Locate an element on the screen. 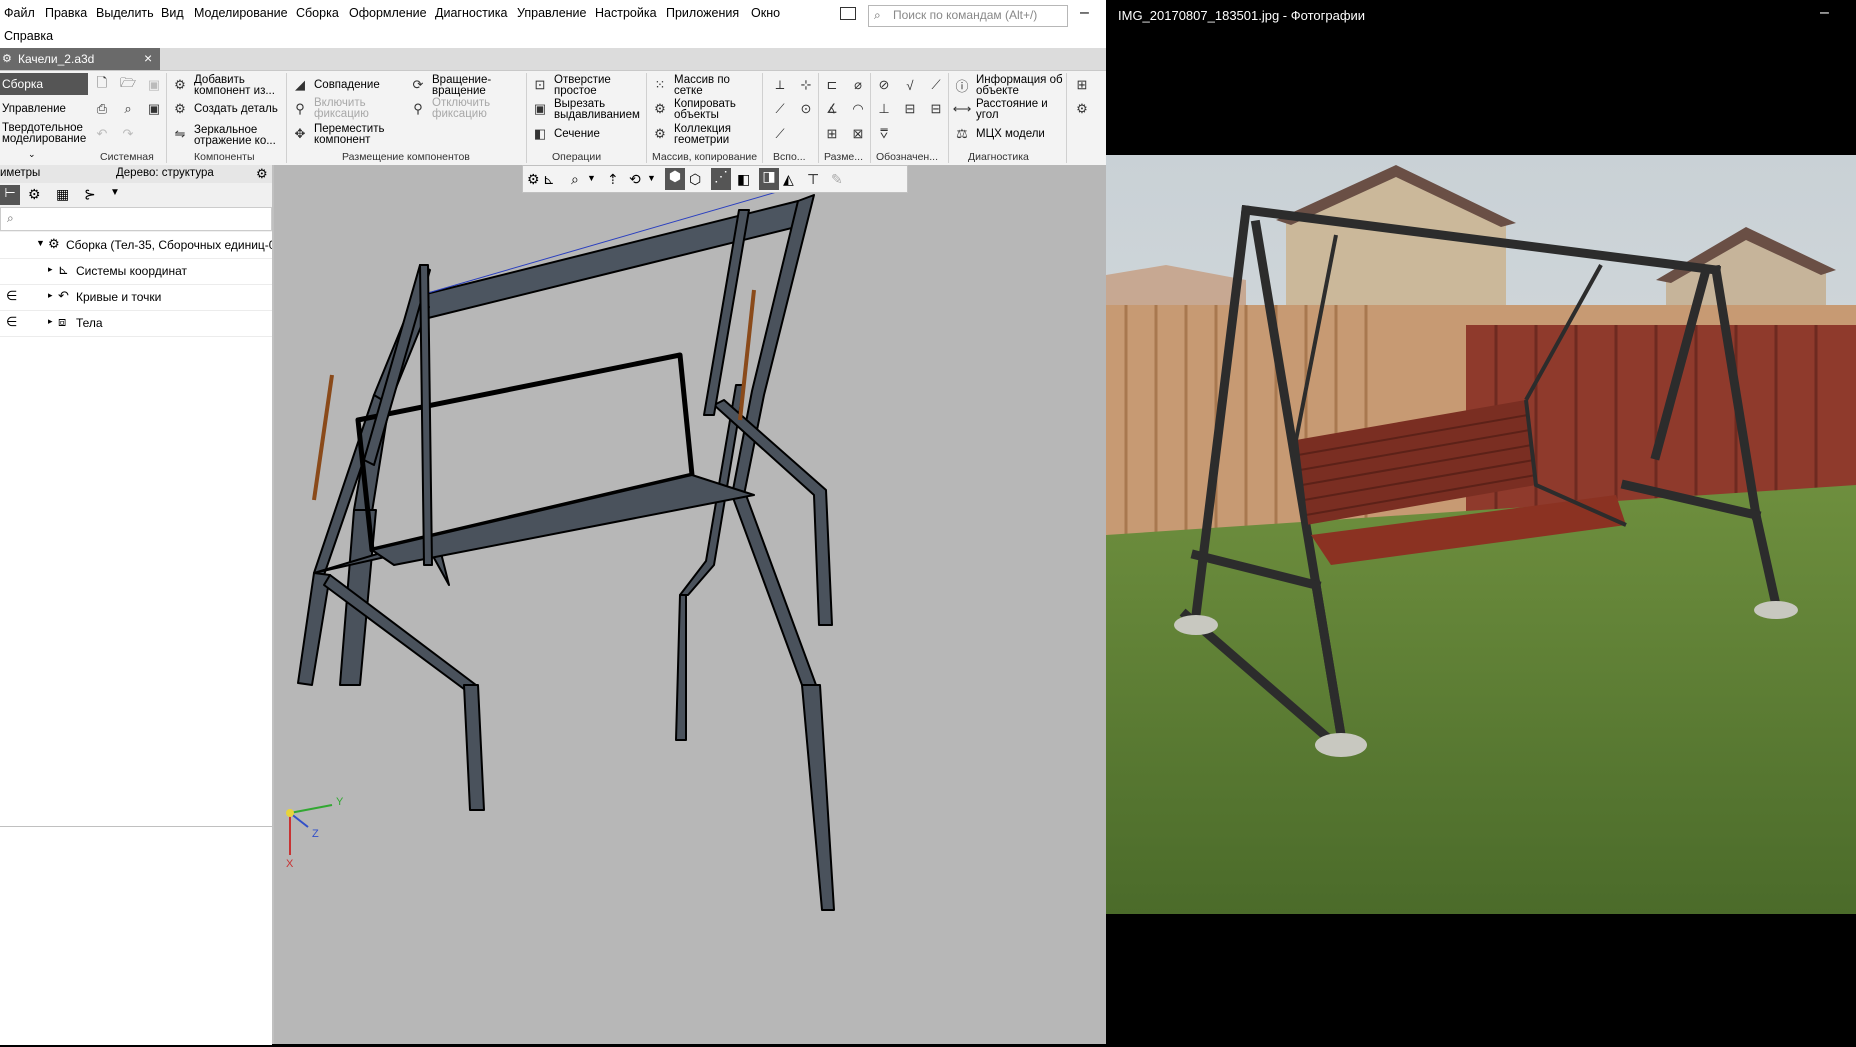  gear-icon: ⚙ is located at coordinates (262, 174).